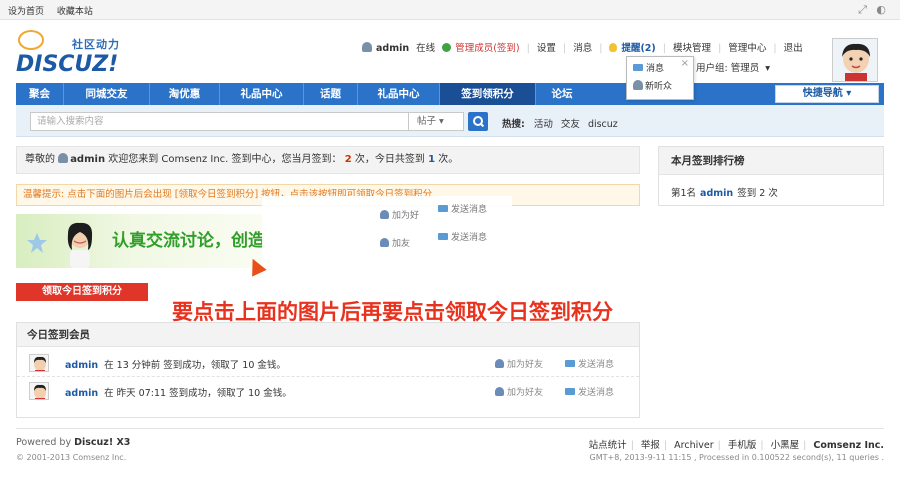  Describe the element at coordinates (145, 241) in the screenshot. I see `sign-in-banner: 认真交流讨论，创造` at that location.